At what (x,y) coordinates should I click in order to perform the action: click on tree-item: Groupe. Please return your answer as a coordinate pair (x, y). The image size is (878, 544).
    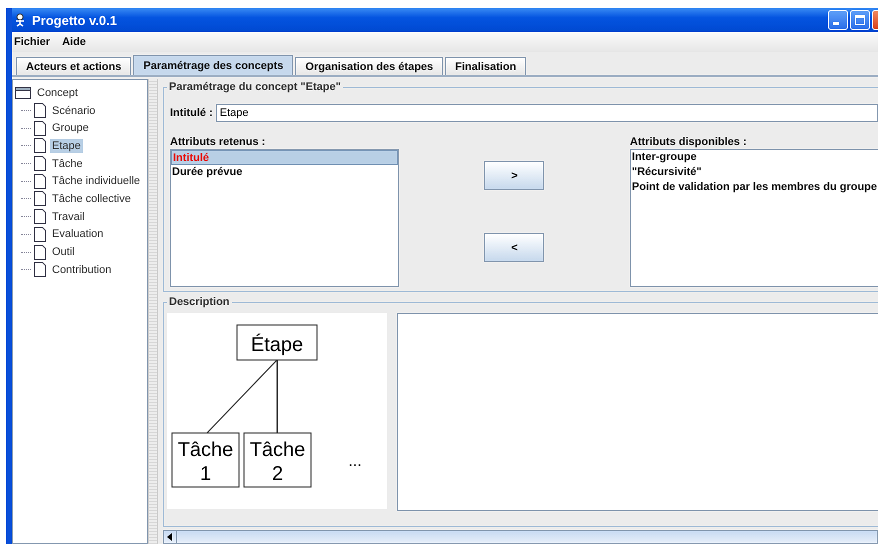
    Looking at the image, I should click on (70, 128).